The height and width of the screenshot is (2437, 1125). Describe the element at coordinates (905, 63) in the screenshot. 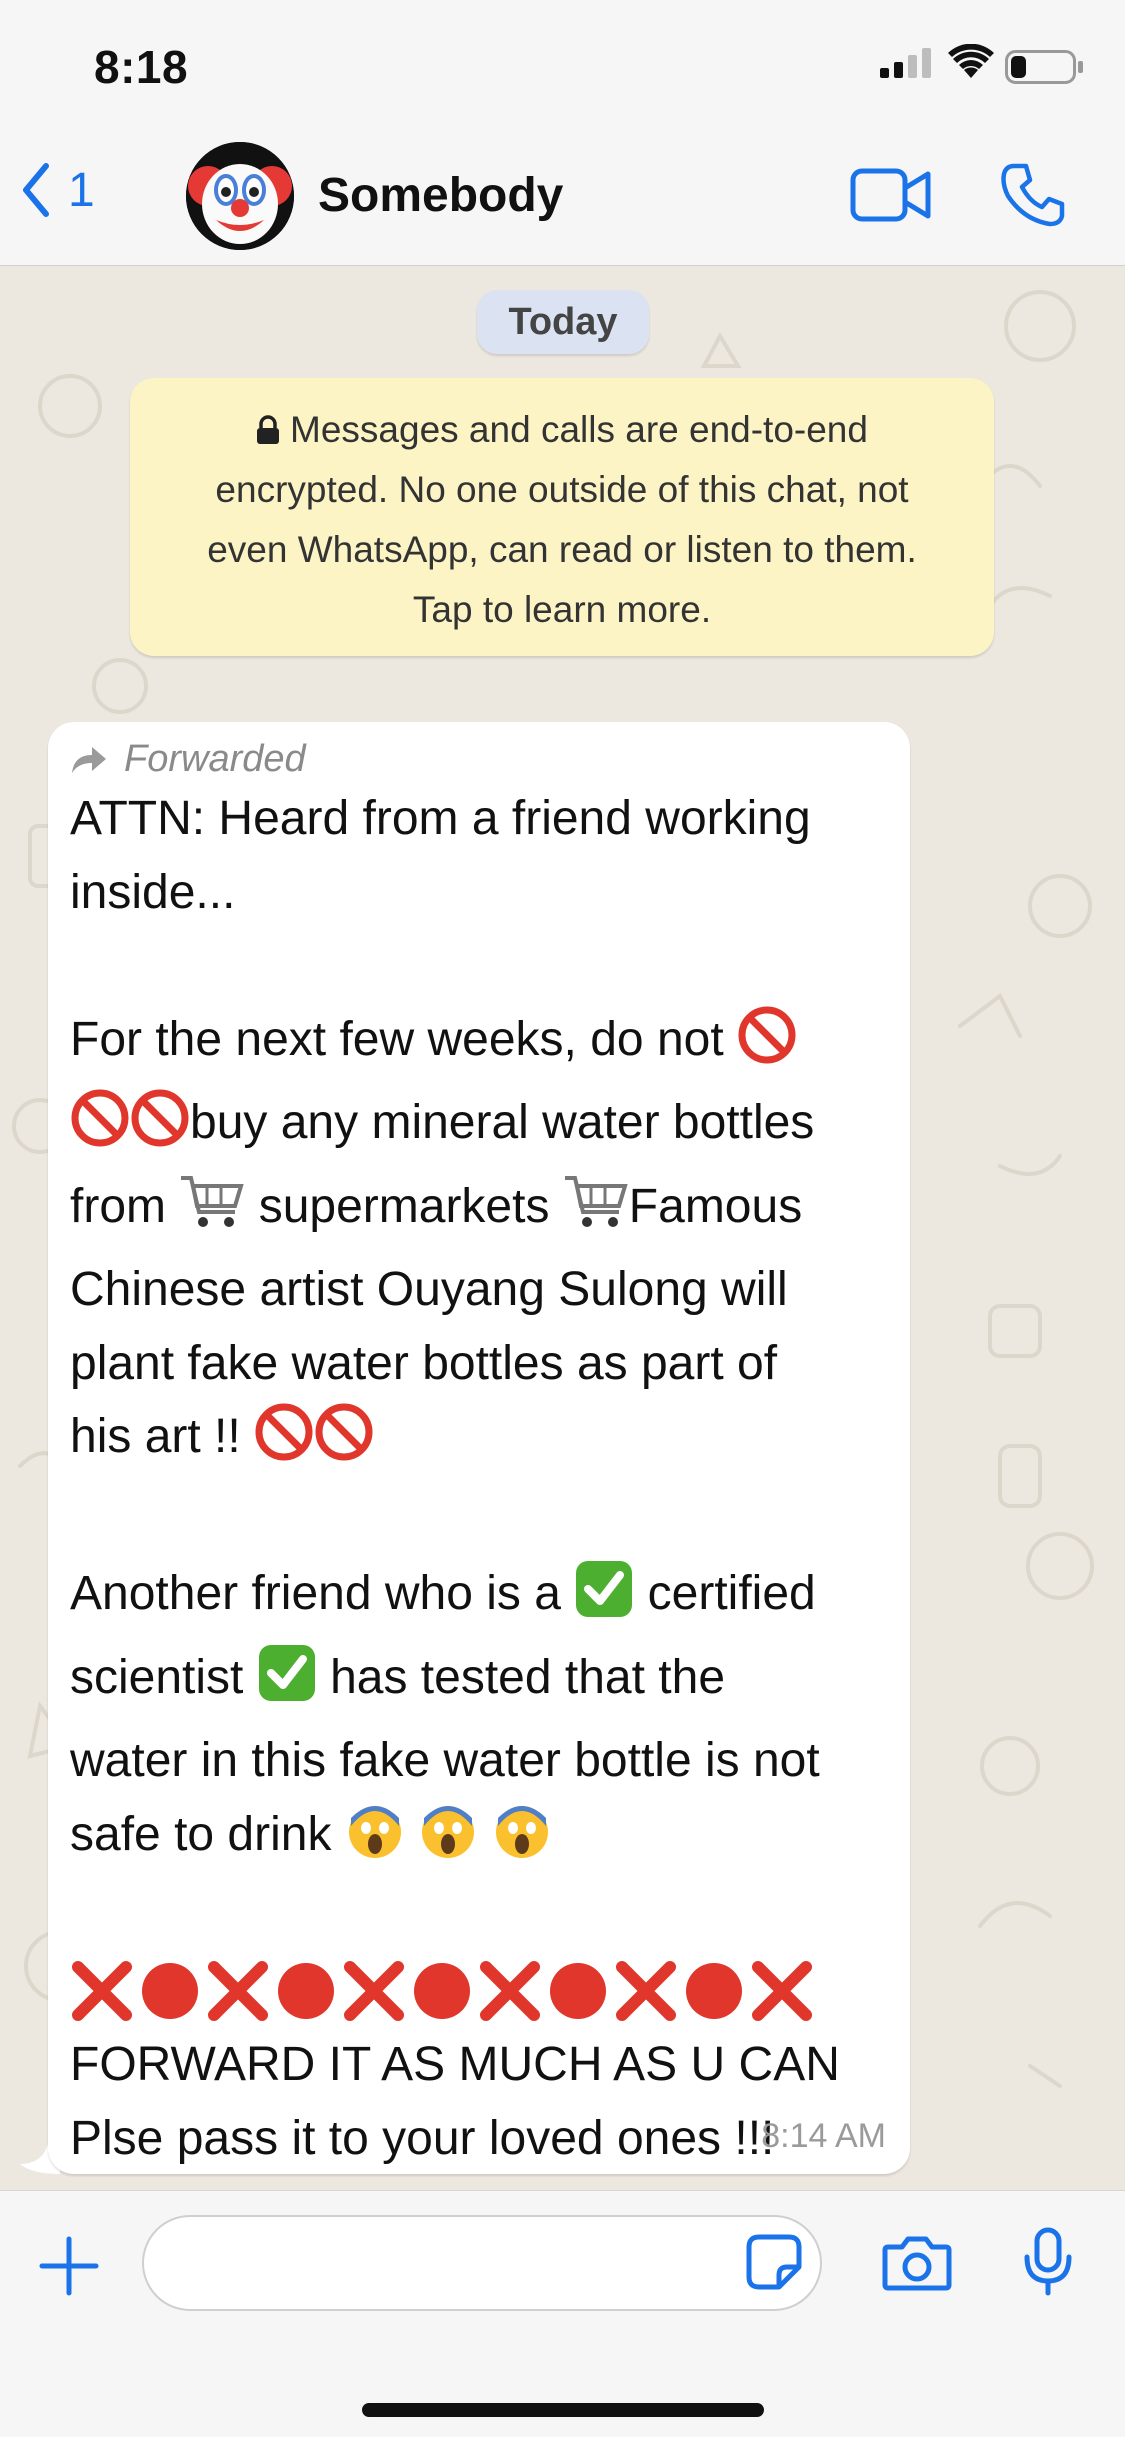

I see `signal-icon` at that location.